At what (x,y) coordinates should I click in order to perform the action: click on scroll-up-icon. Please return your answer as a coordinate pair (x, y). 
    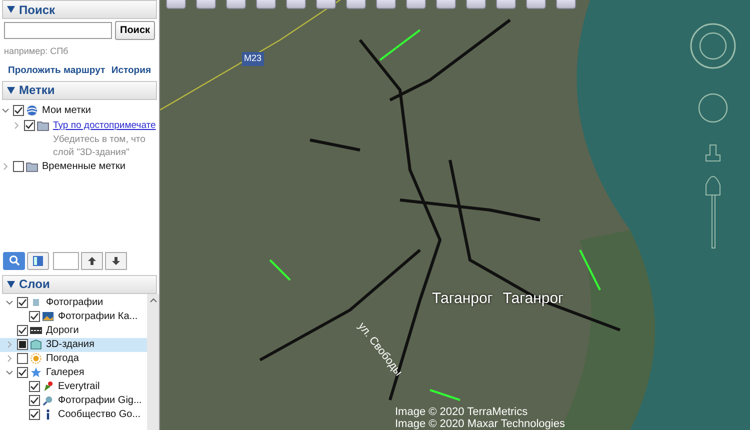
    Looking at the image, I should click on (153, 300).